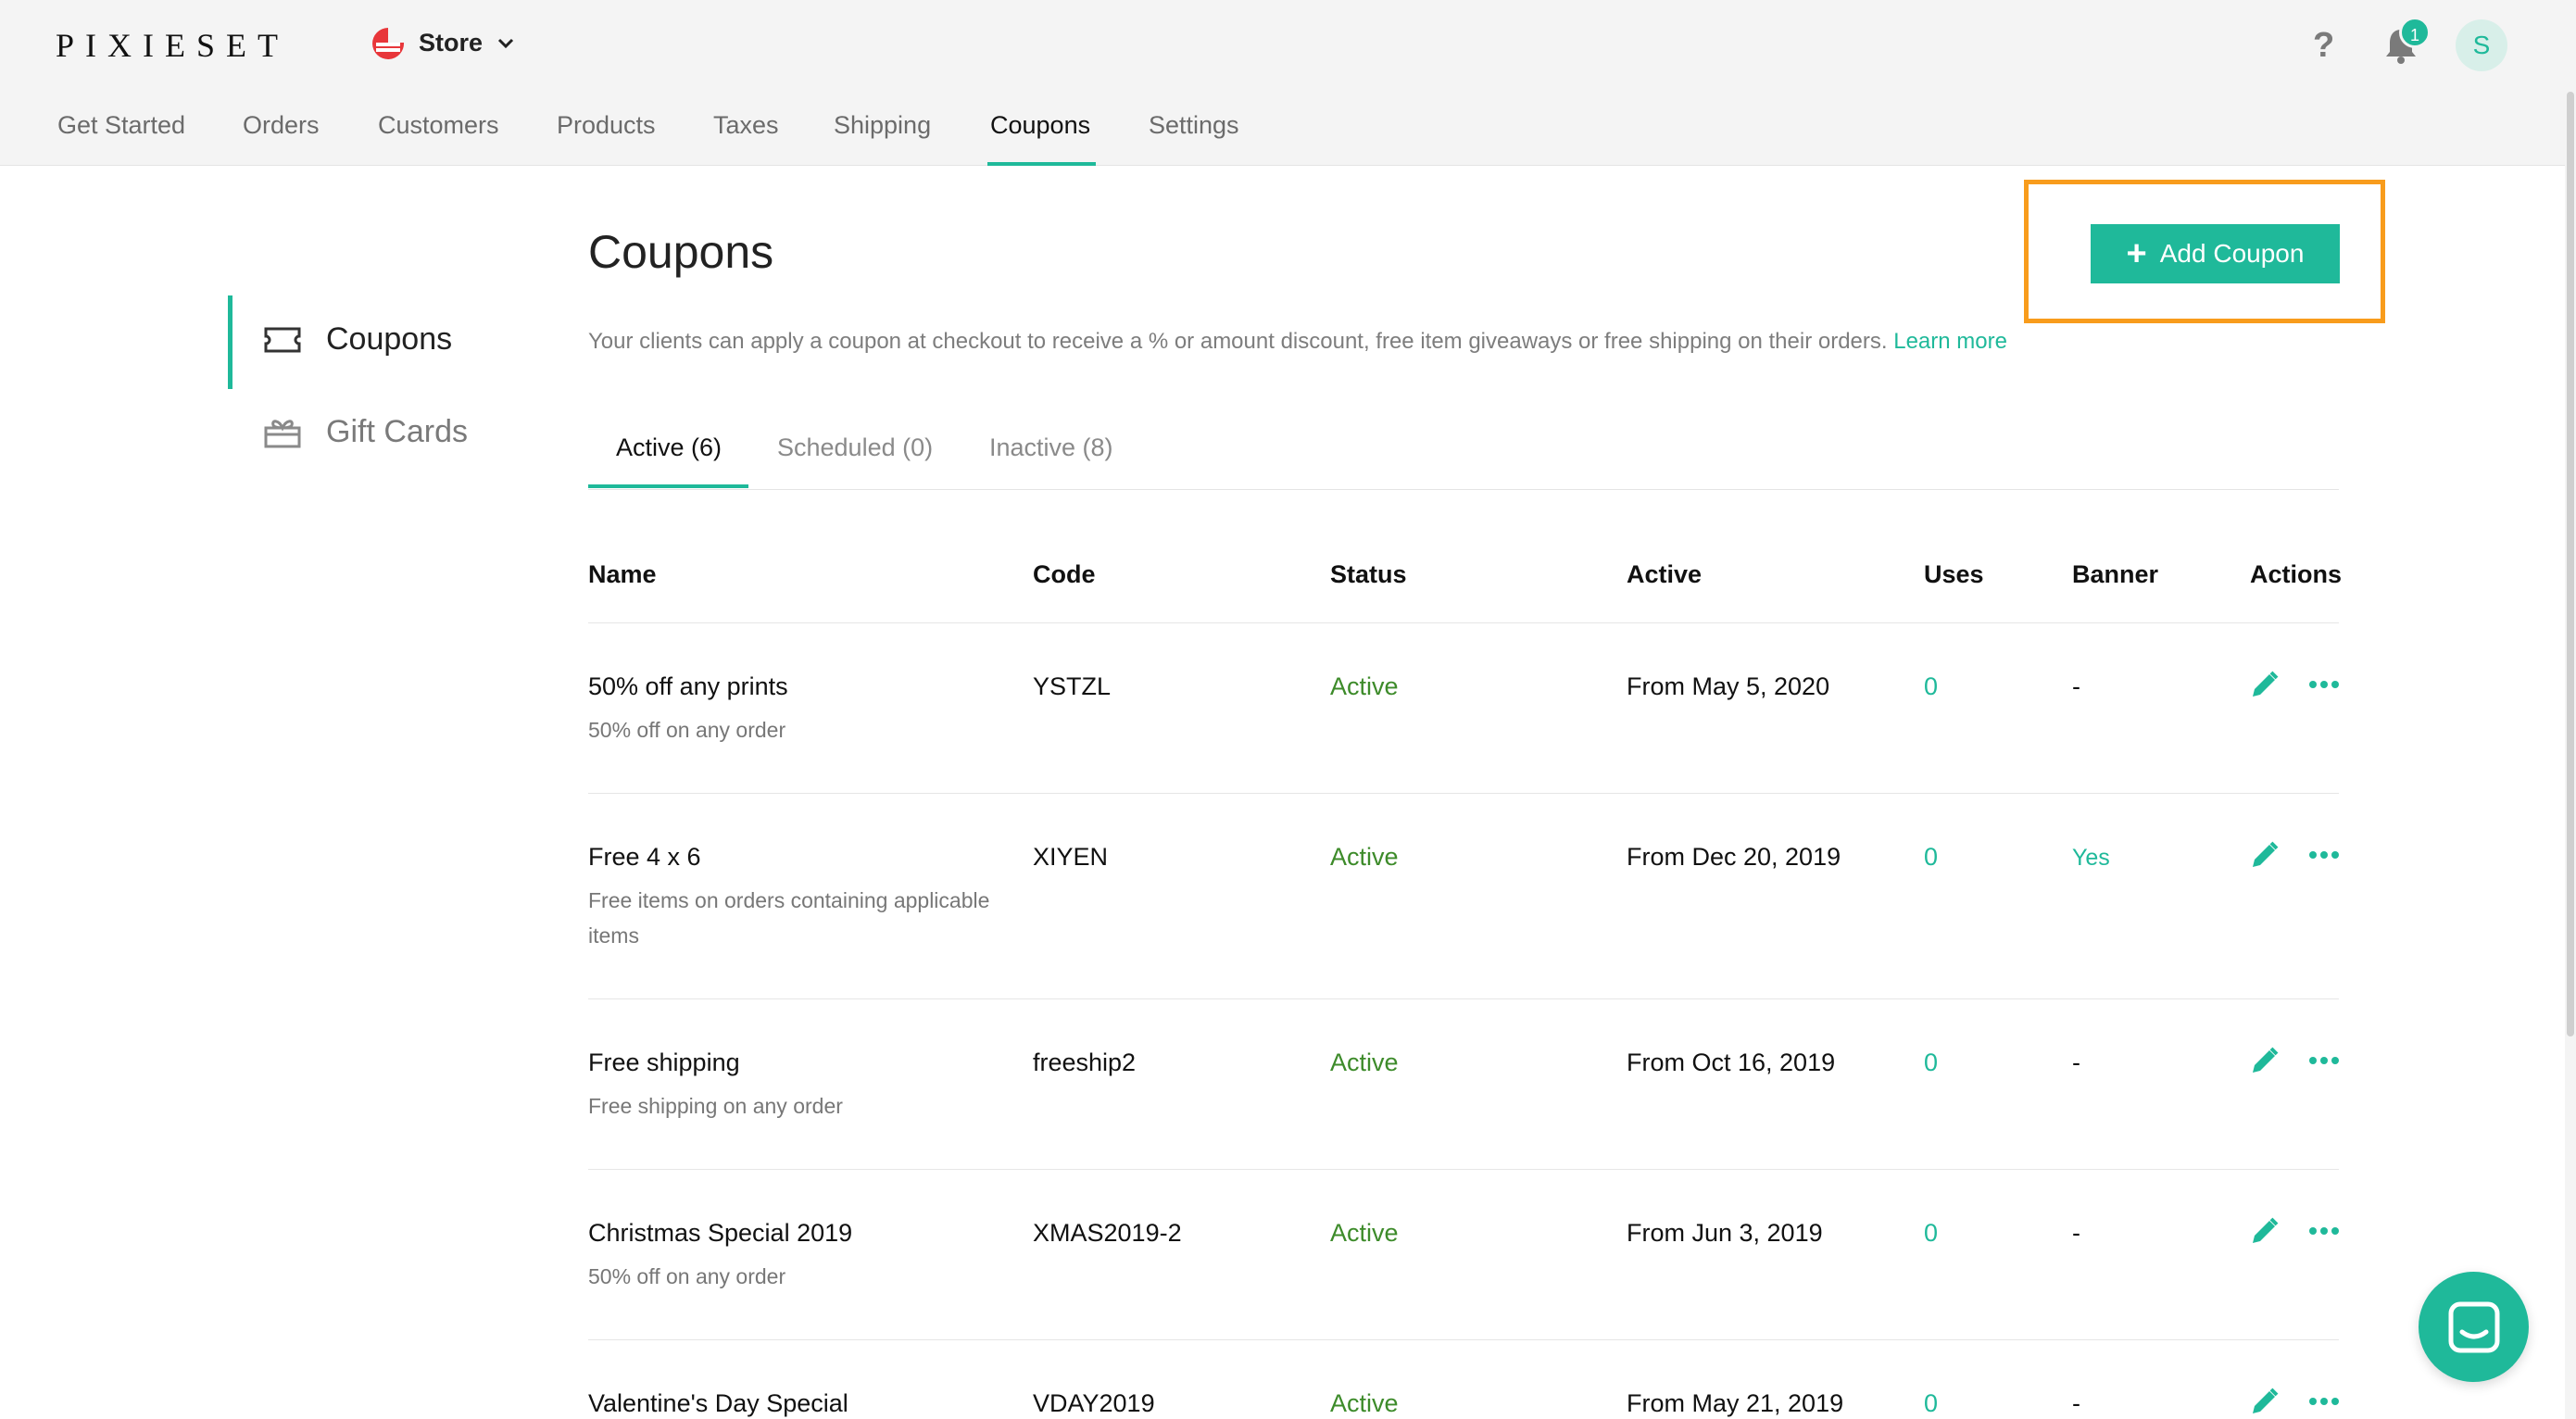 This screenshot has height=1419, width=2576. Describe the element at coordinates (1064, 574) in the screenshot. I see `column-header-code: Code` at that location.